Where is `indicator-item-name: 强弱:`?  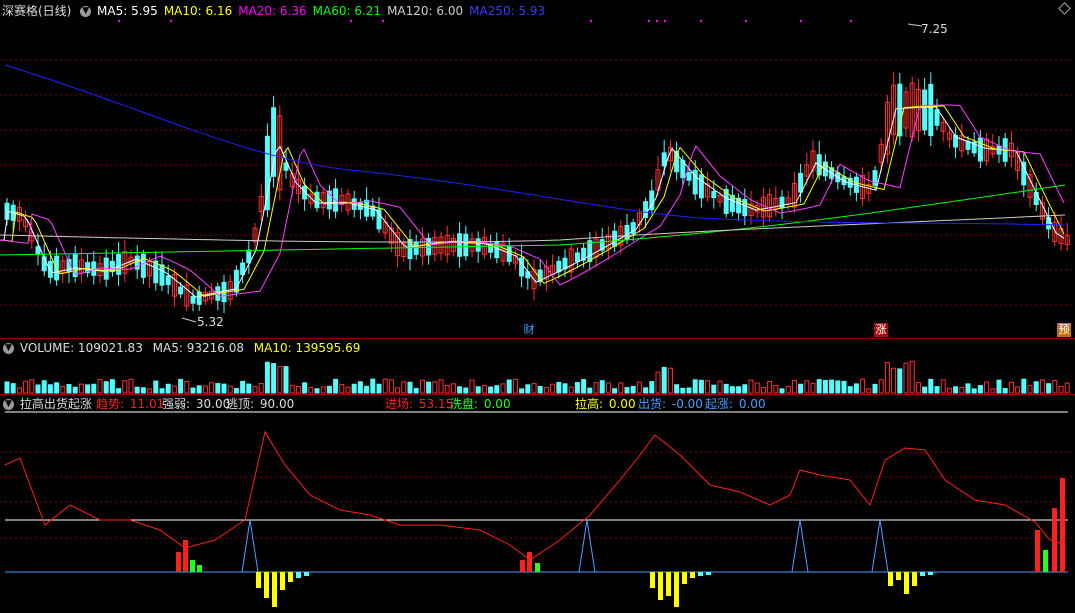
indicator-item-name: 强弱: is located at coordinates (178, 404).